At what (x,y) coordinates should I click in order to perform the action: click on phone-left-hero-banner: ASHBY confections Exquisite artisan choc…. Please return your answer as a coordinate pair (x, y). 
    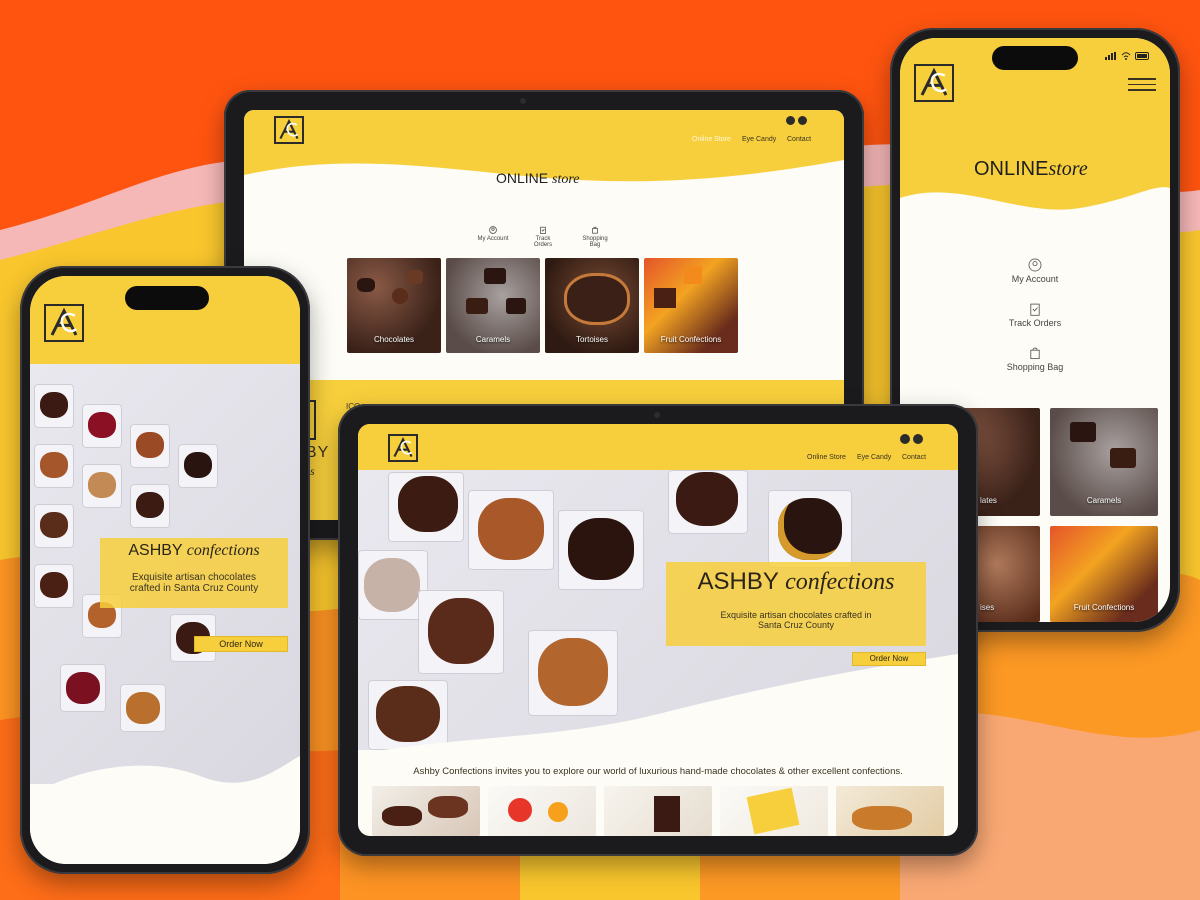
    Looking at the image, I should click on (194, 573).